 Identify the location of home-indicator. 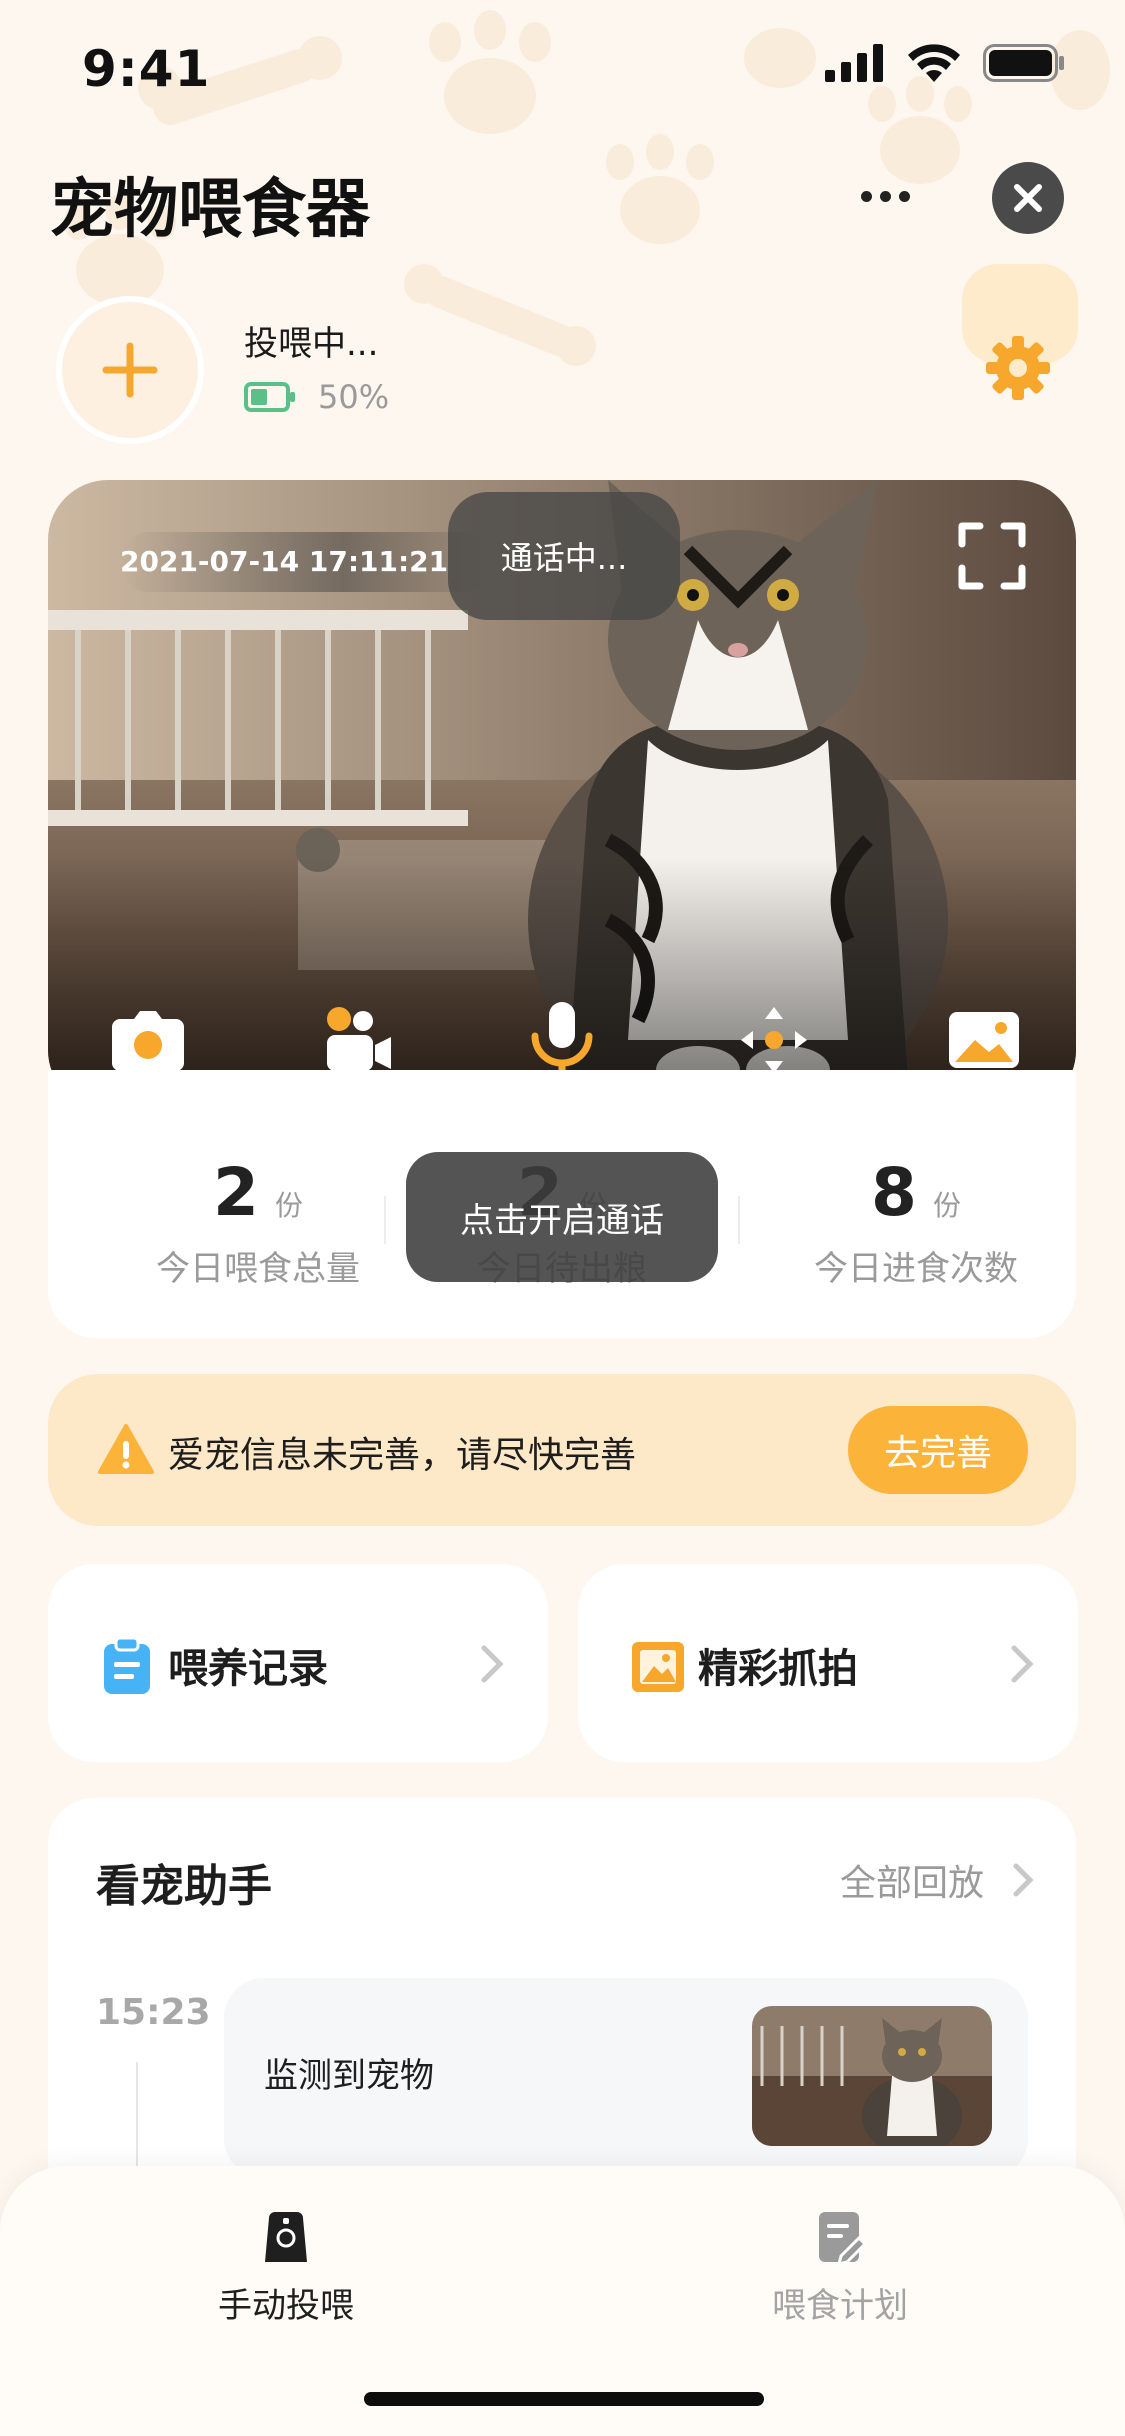
(564, 2399).